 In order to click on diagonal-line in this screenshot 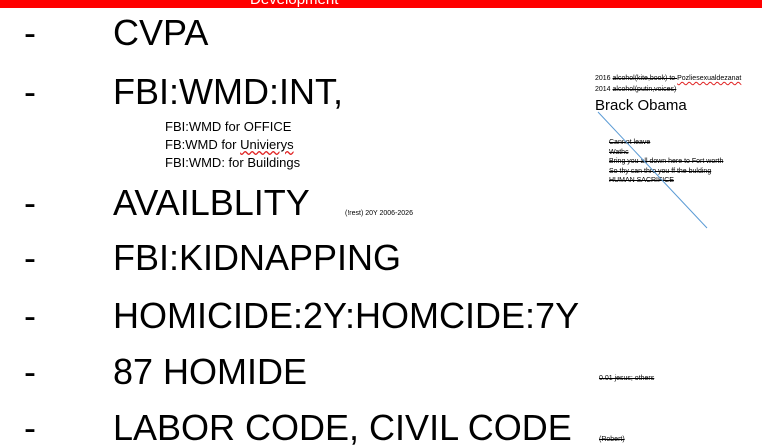, I will do `click(652, 170)`.